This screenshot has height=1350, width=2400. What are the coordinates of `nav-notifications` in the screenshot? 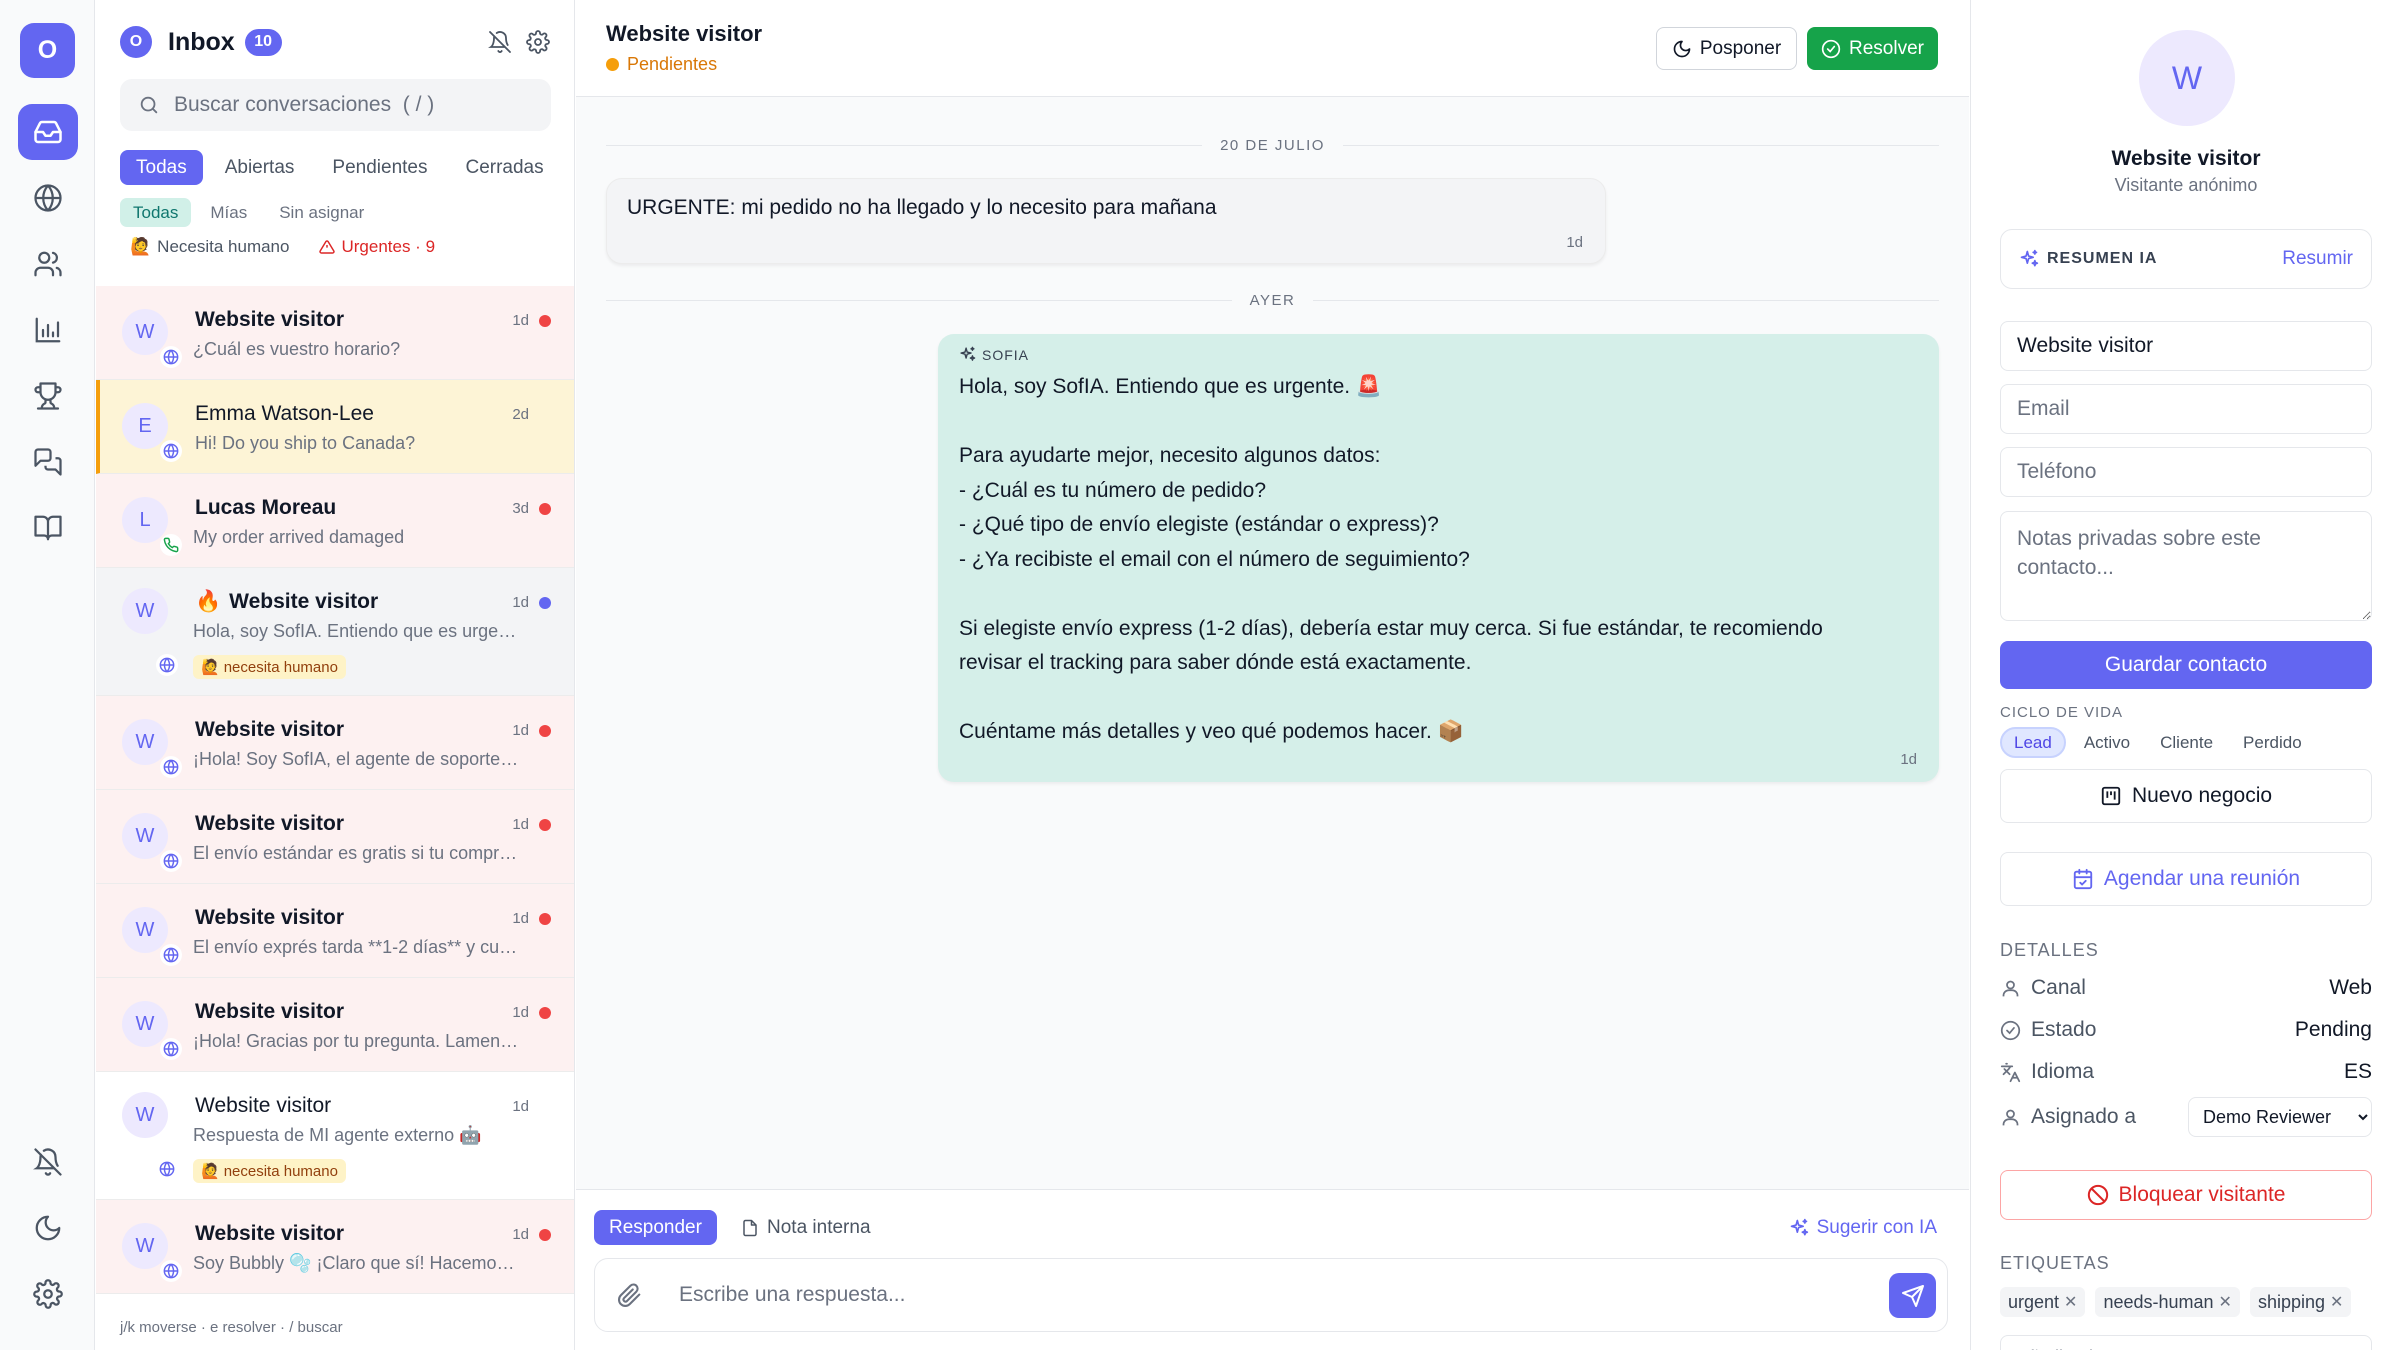 It's located at (48, 1162).